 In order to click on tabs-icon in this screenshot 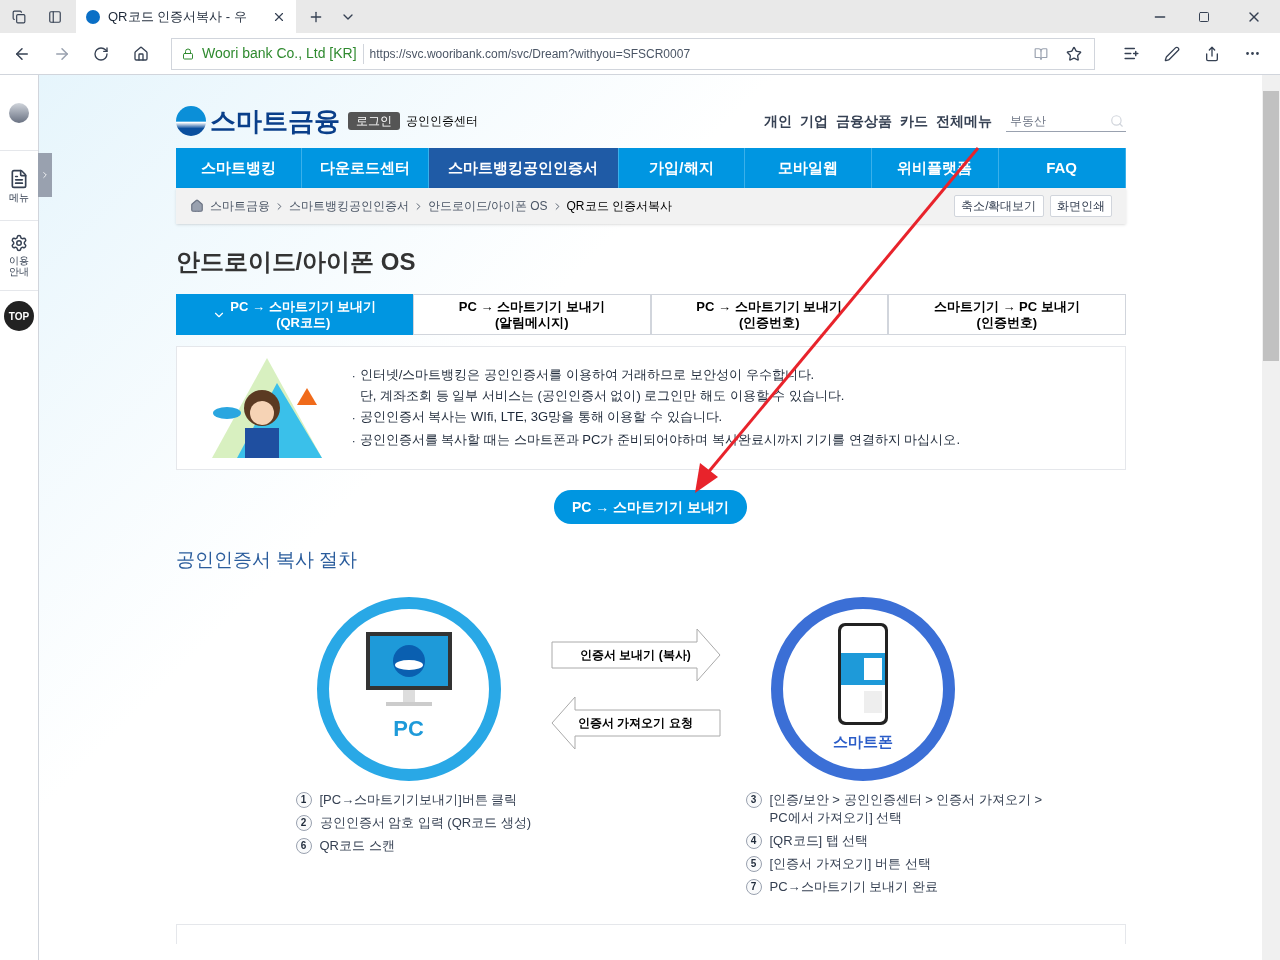, I will do `click(19, 16)`.